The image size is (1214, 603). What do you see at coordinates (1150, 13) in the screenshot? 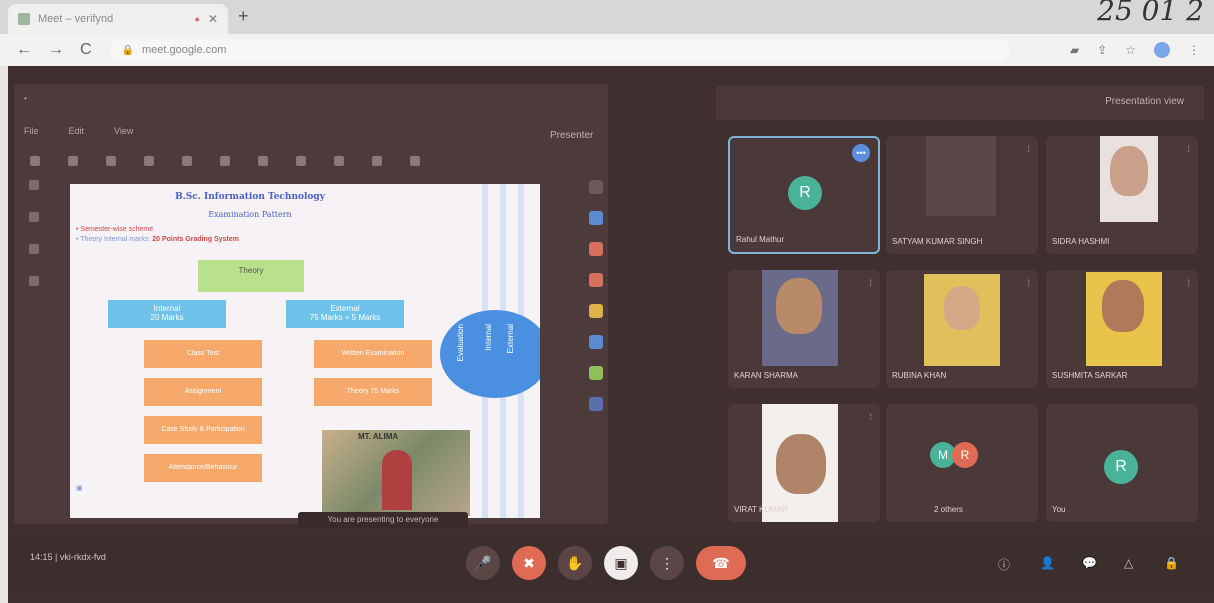
I see `handwritten-date: 25 01 2` at bounding box center [1150, 13].